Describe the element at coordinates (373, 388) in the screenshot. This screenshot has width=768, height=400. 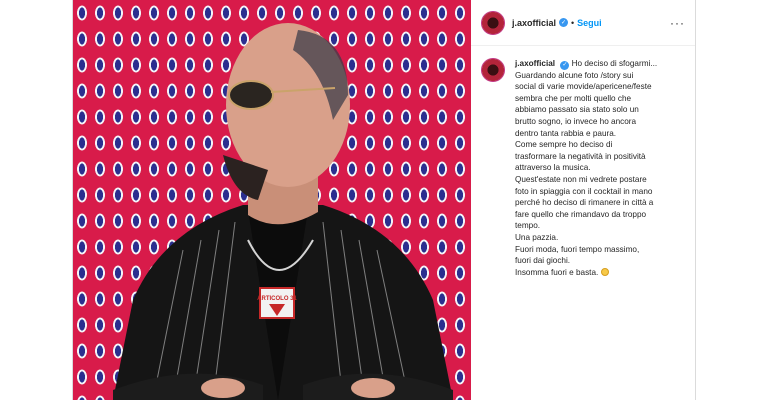
I see `hand-right` at that location.